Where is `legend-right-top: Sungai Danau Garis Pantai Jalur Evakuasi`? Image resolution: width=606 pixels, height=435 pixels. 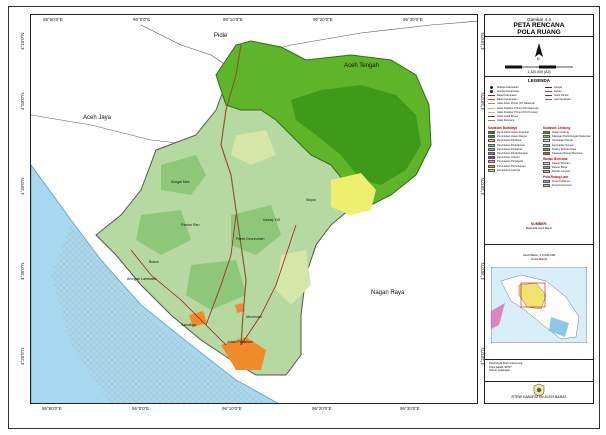
legend-right-top: Sungai Danau Garis Pantai Jalur Evakuasi is located at coordinates (558, 93).